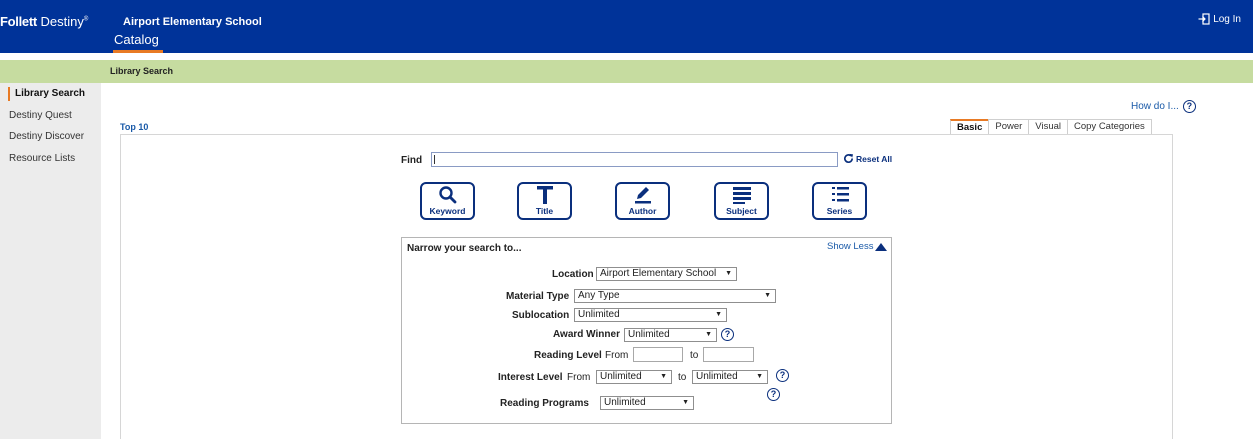 This screenshot has width=1253, height=439. What do you see at coordinates (192, 22) in the screenshot?
I see `school-name: Airport Elementary School` at bounding box center [192, 22].